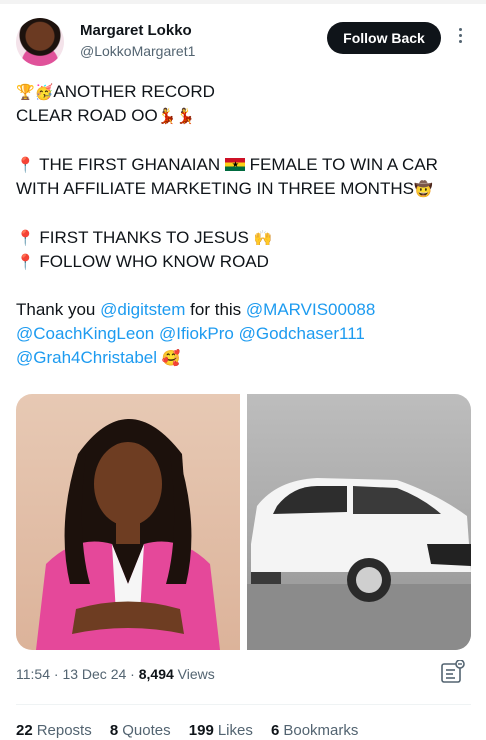  I want to click on follow-back-button: Follow Back, so click(384, 38).